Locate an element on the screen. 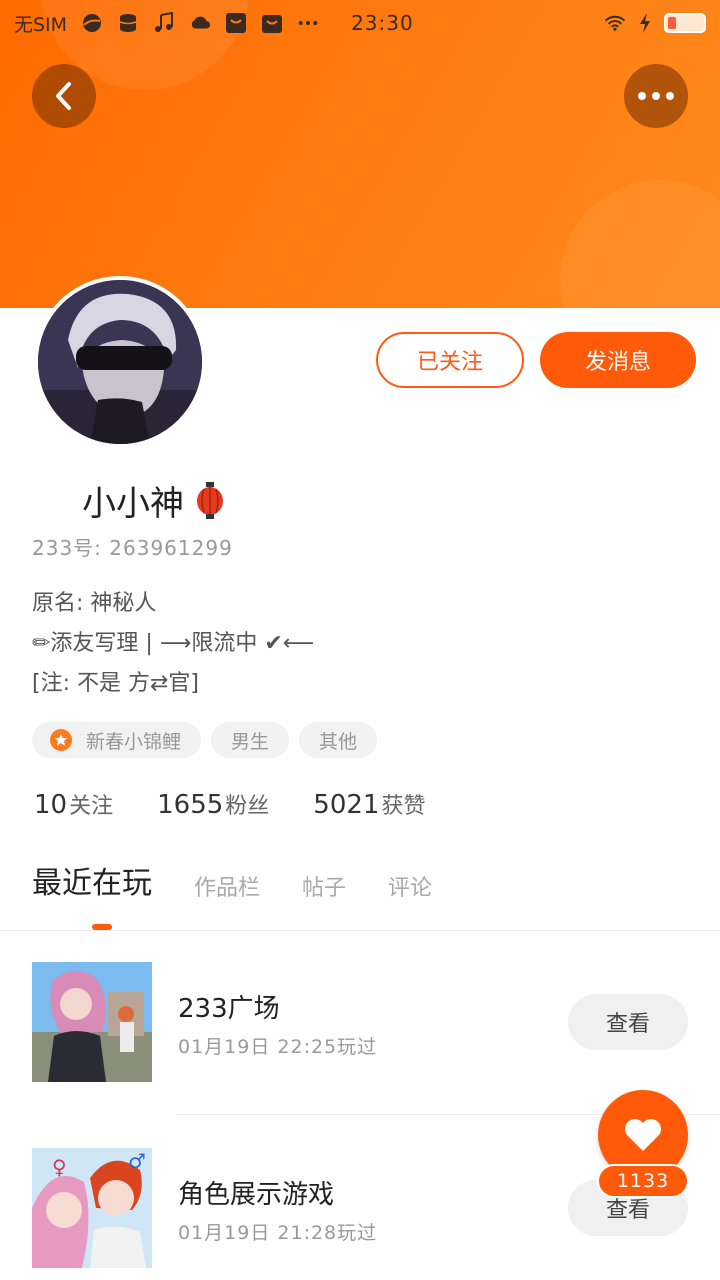  more-options-button is located at coordinates (656, 96).